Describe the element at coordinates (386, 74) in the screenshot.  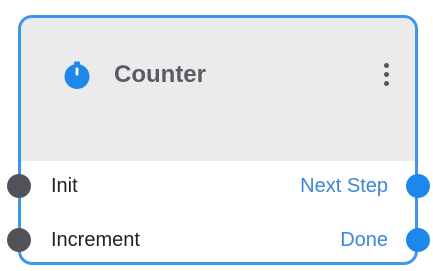
I see `node-menu-button` at that location.